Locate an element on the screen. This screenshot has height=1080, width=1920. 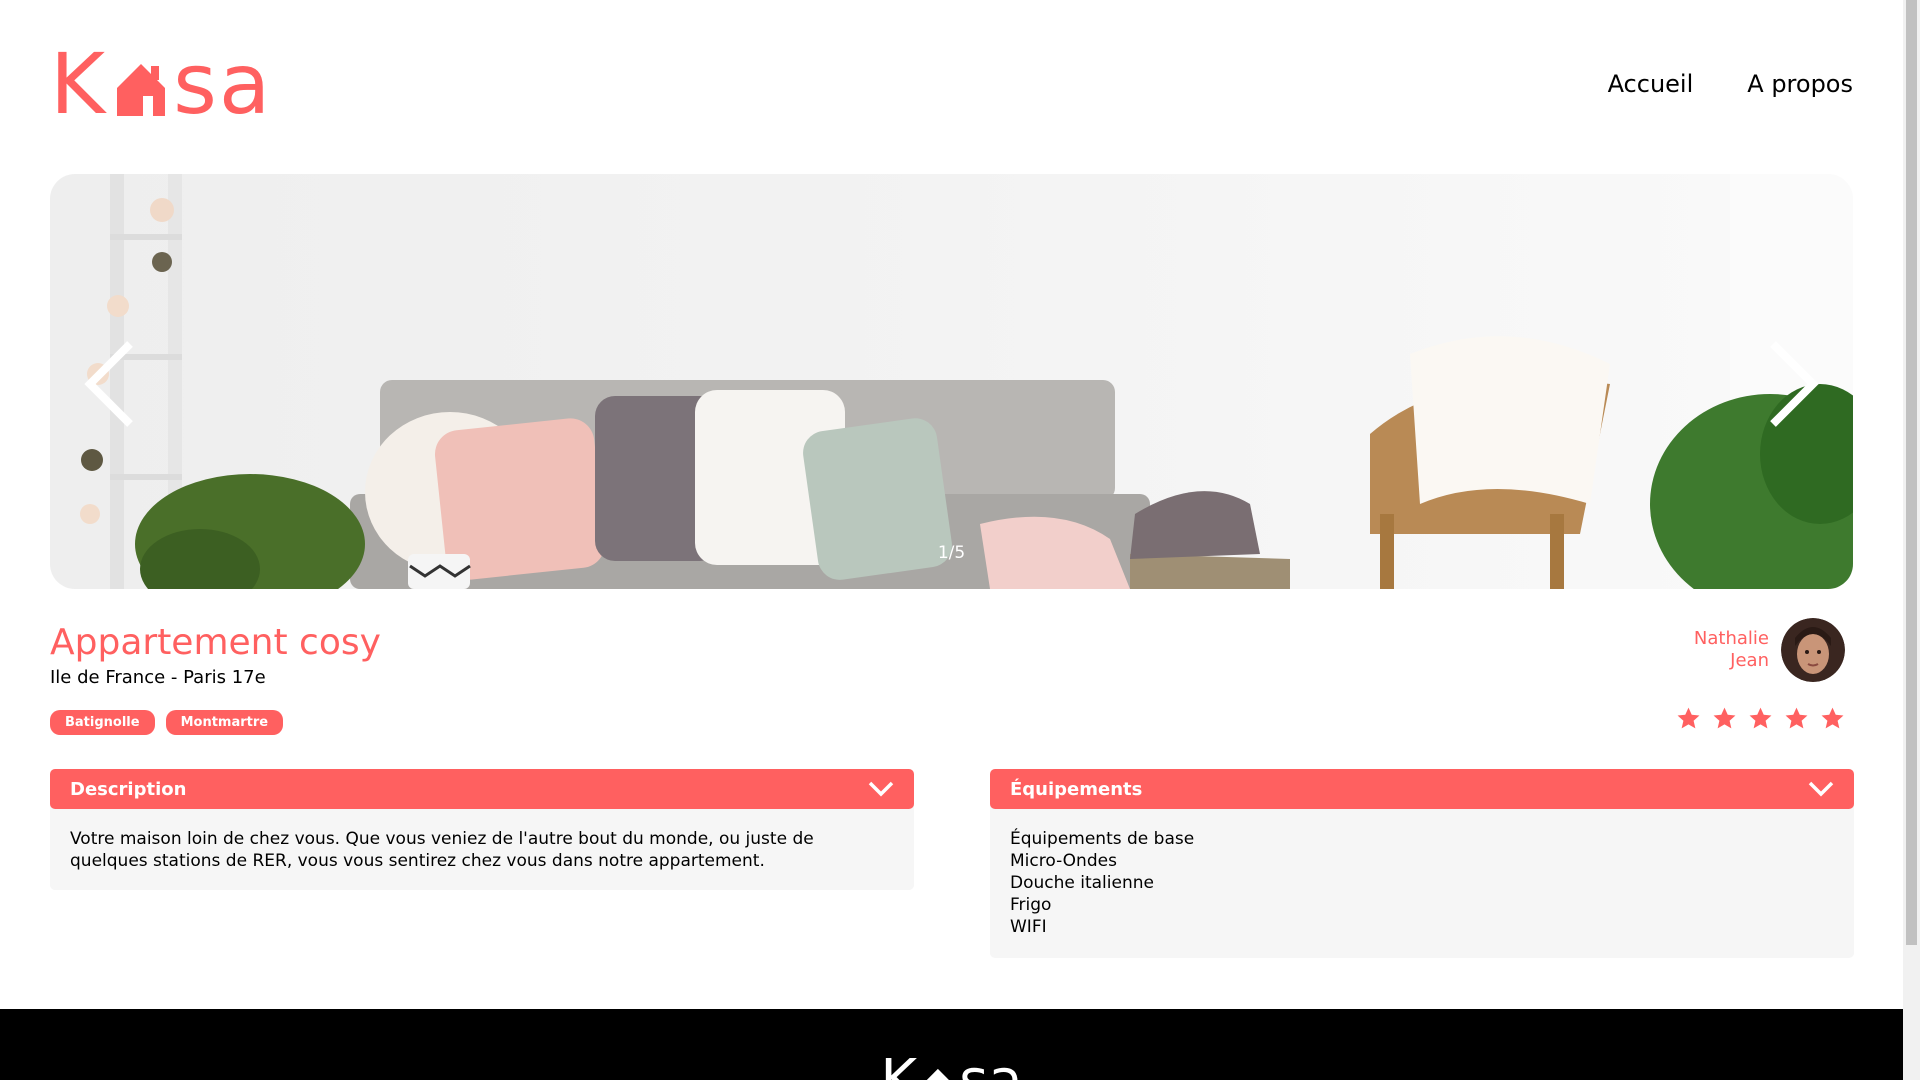
kasa-logo: K s a is located at coordinates (161, 84).